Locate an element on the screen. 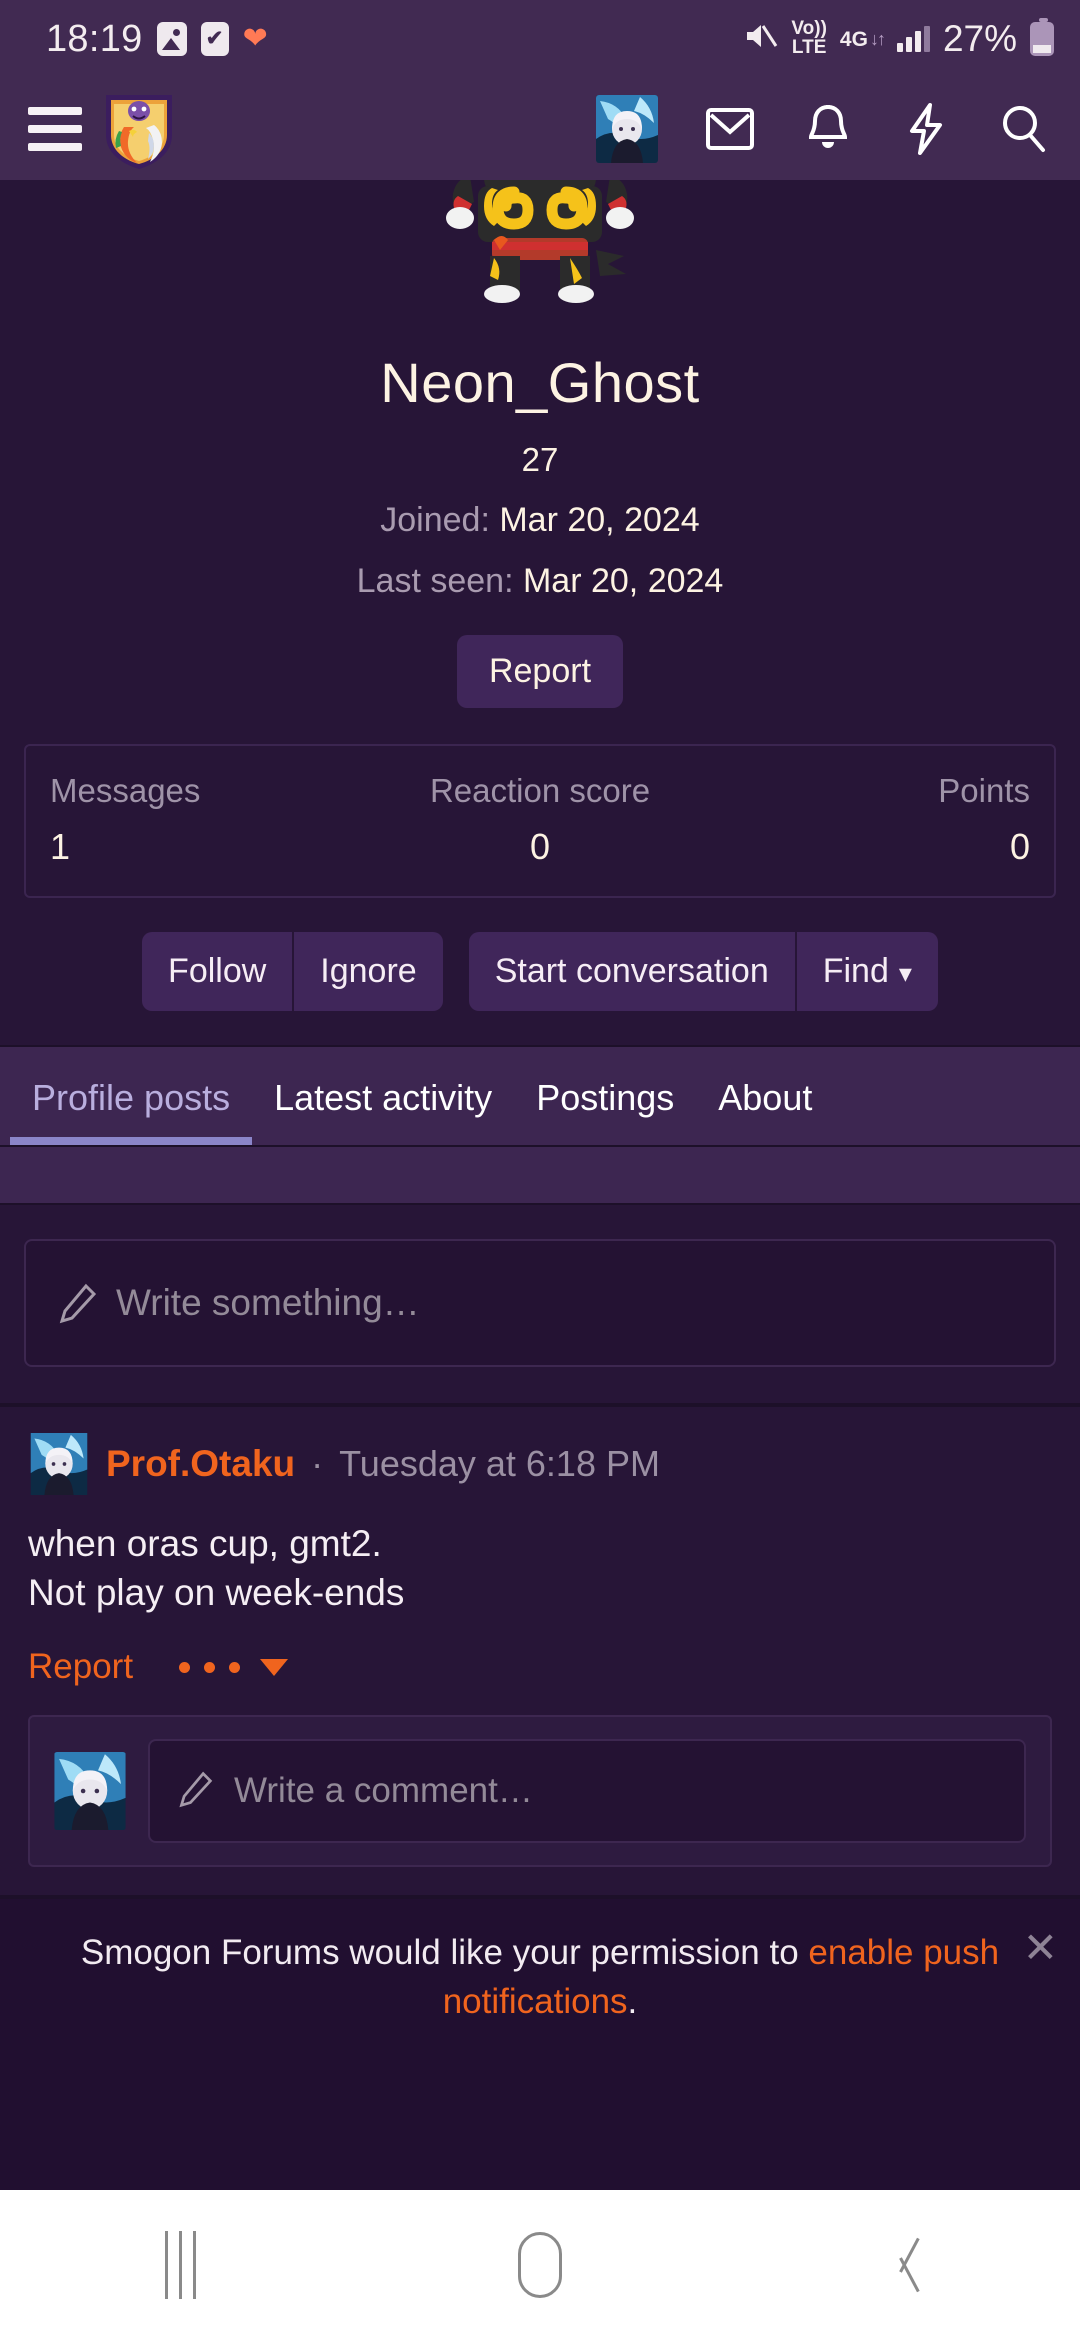 The image size is (1080, 2340). user-title: 27 is located at coordinates (540, 459).